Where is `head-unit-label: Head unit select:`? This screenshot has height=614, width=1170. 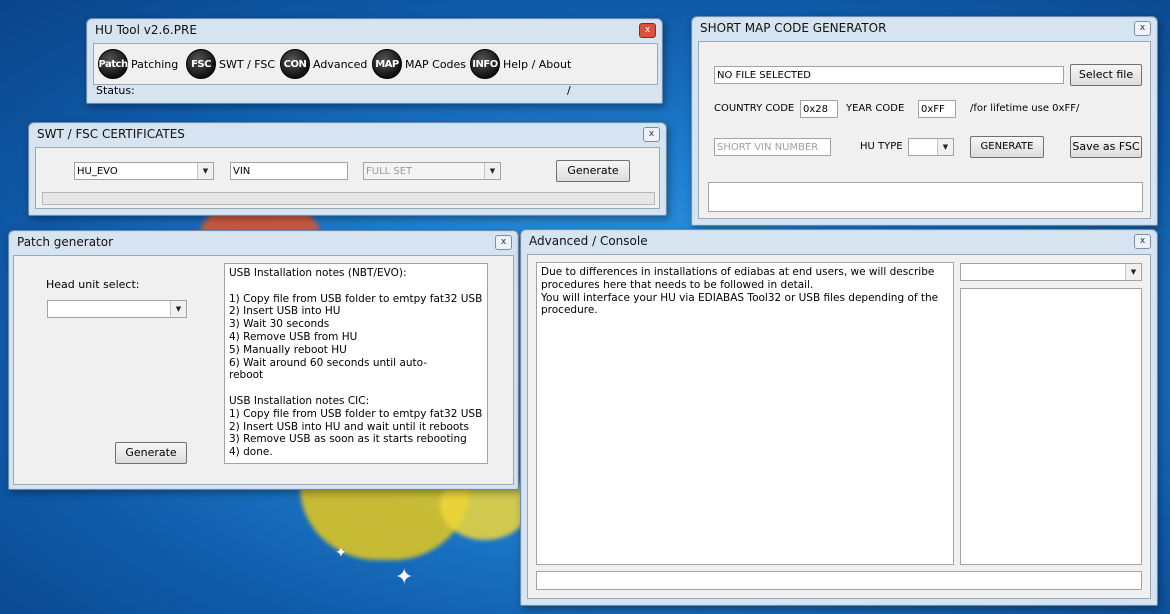 head-unit-label: Head unit select: is located at coordinates (93, 284).